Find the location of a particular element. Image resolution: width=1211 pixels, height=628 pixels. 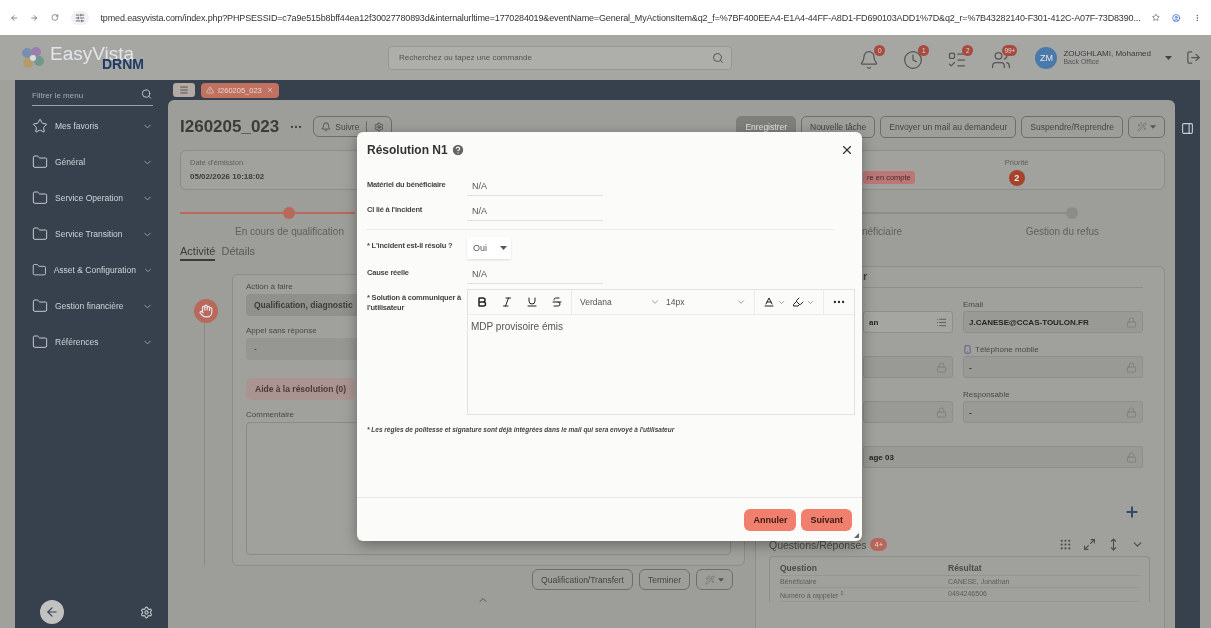

step-label: En cours de qualification is located at coordinates (289, 231).